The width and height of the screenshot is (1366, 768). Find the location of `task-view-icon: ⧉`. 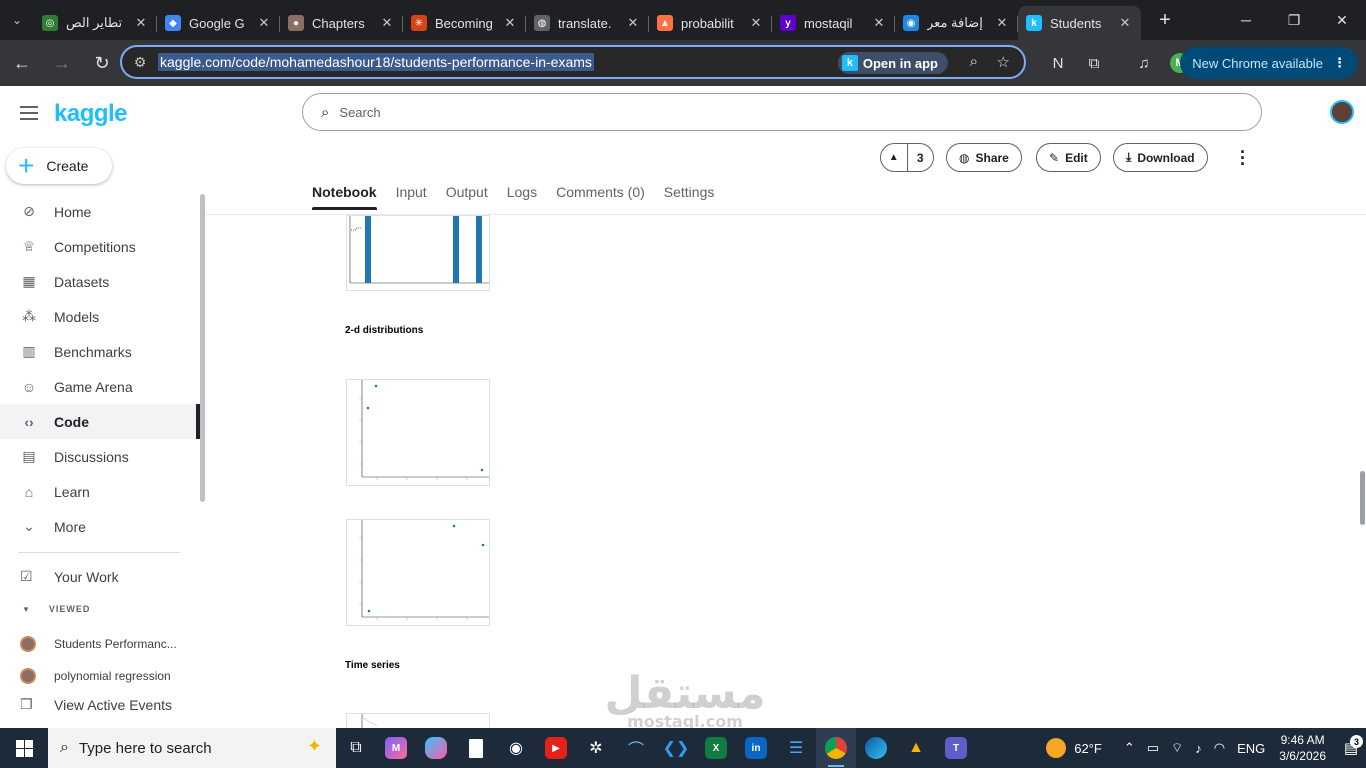

task-view-icon: ⧉ is located at coordinates (356, 748).